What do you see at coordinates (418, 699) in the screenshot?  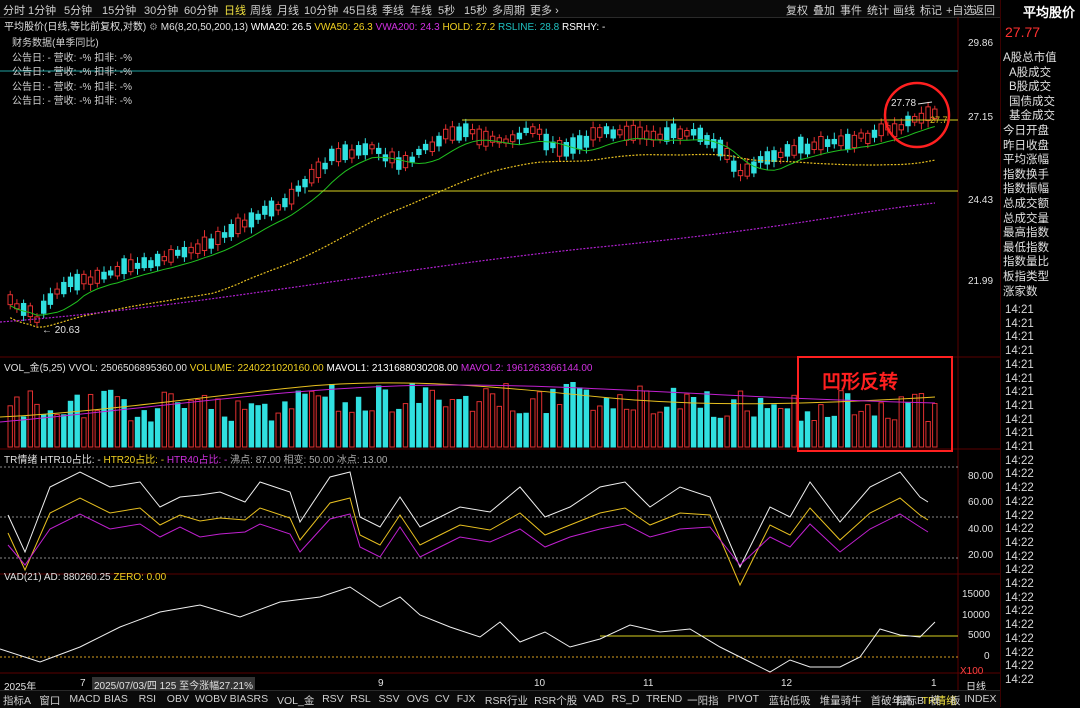 I see `indicator-tab: OVS` at bounding box center [418, 699].